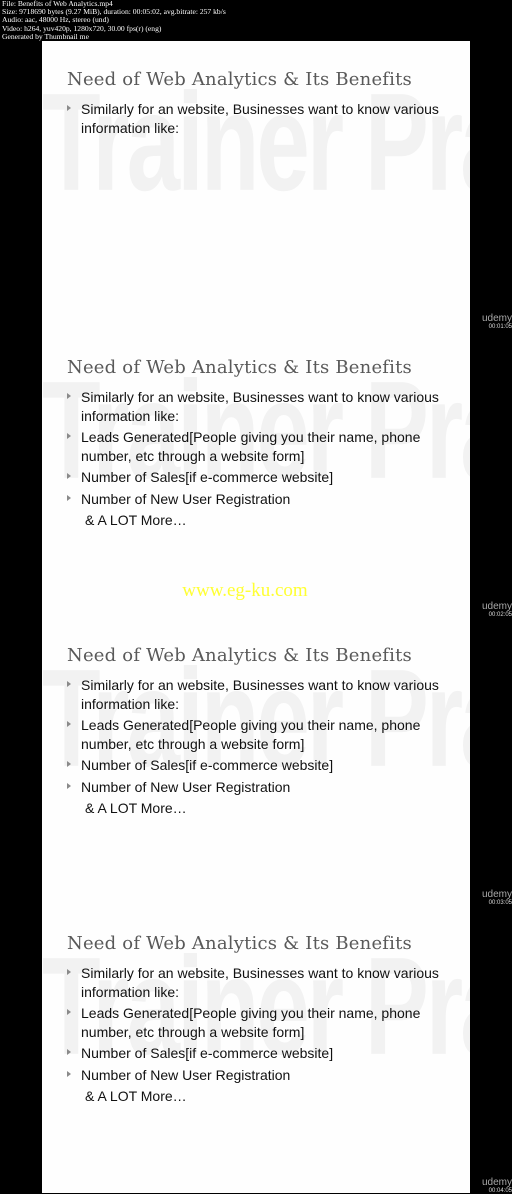 This screenshot has width=512, height=1194. I want to click on generator-info: Generated by Thumbnail me, so click(45, 36).